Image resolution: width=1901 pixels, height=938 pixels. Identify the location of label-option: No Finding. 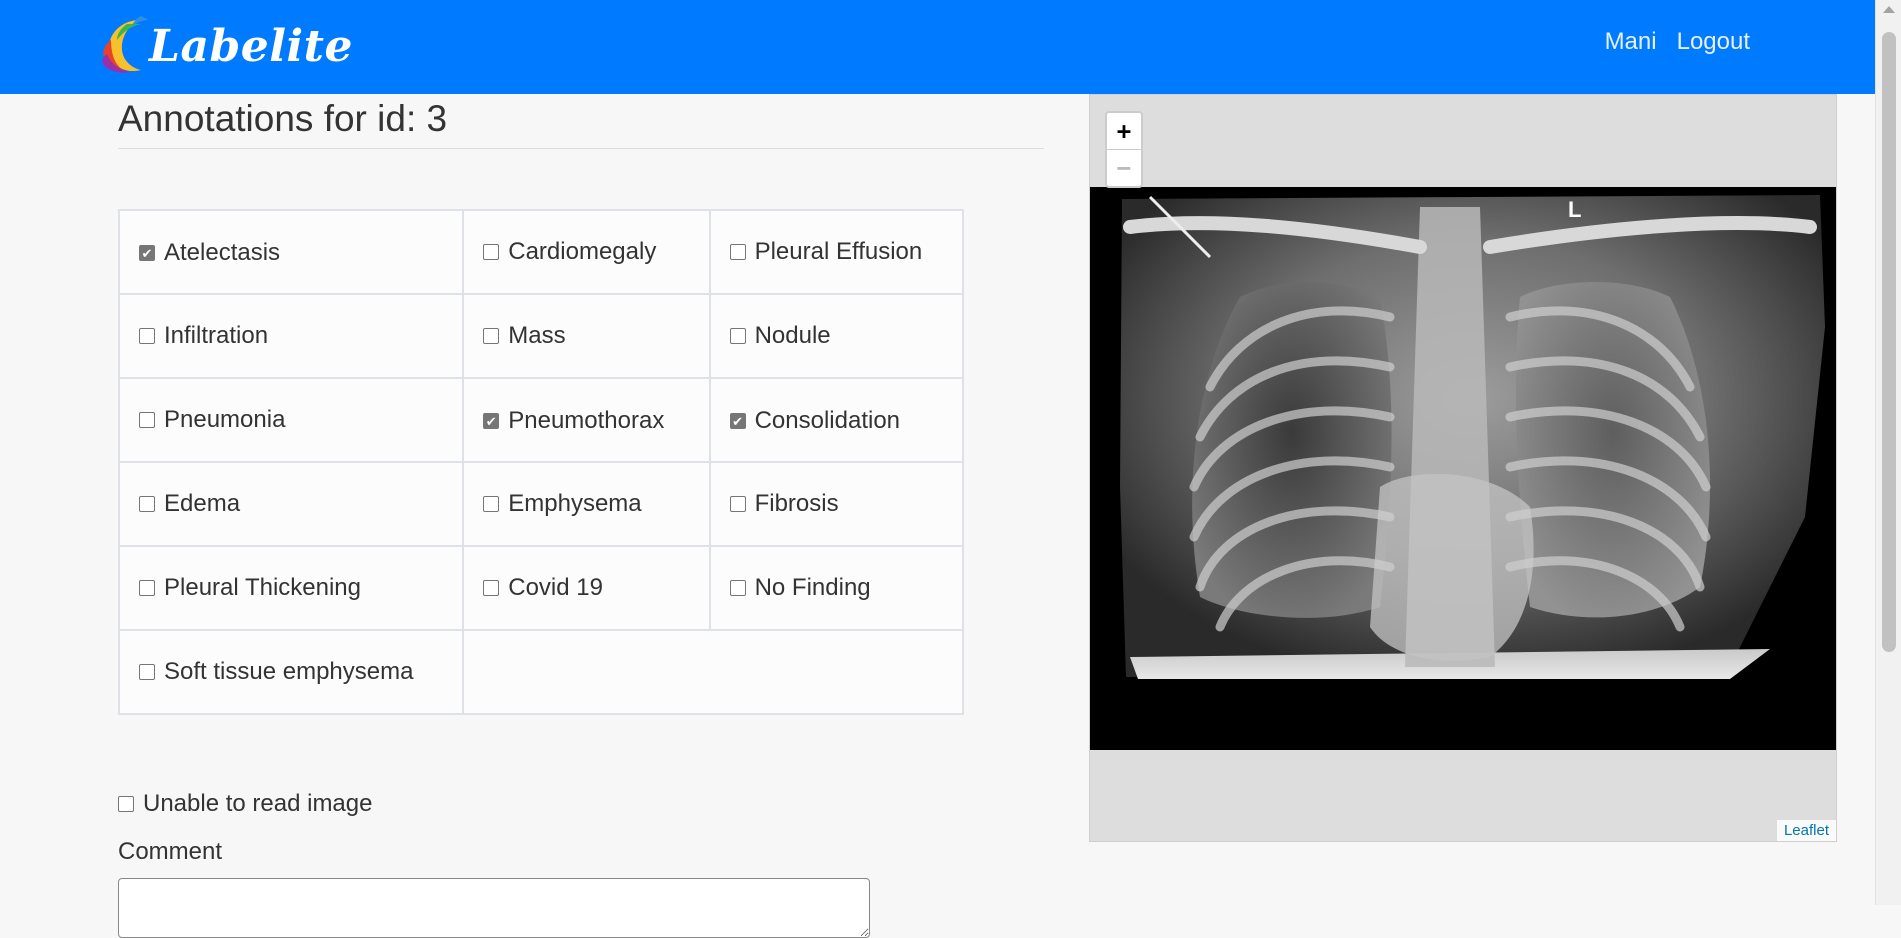
(800, 587).